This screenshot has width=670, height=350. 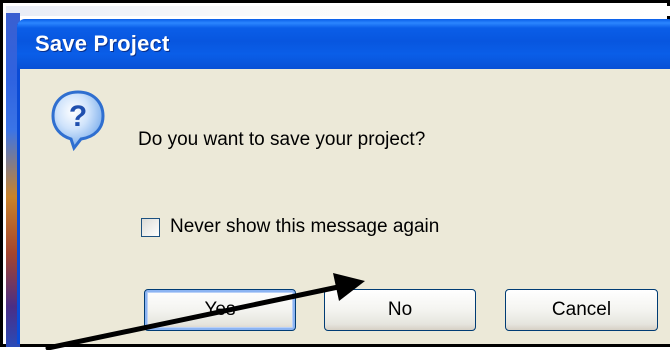 What do you see at coordinates (400, 310) in the screenshot?
I see `no-button: No` at bounding box center [400, 310].